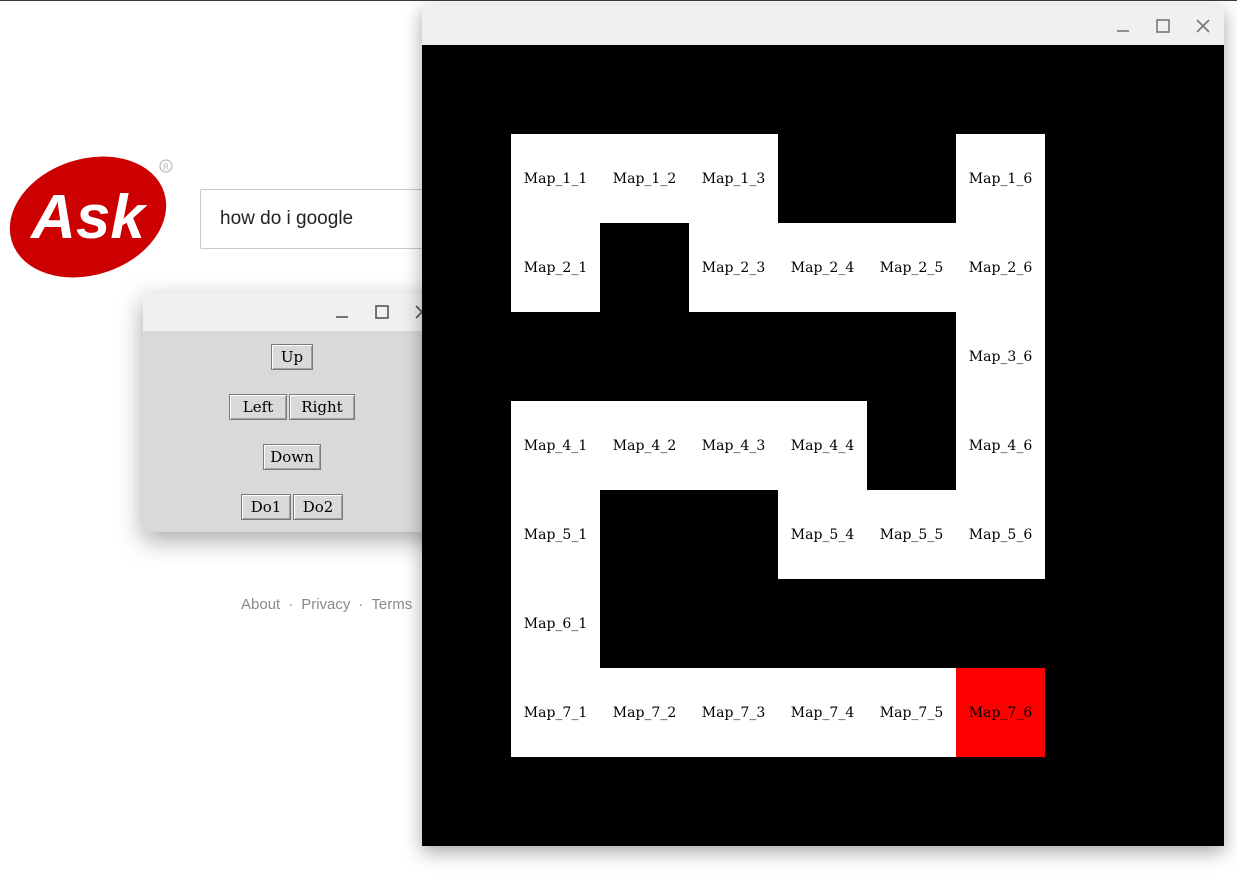 The image size is (1237, 877). What do you see at coordinates (822, 267) in the screenshot?
I see `map-cell-2-4: Map_2_4` at bounding box center [822, 267].